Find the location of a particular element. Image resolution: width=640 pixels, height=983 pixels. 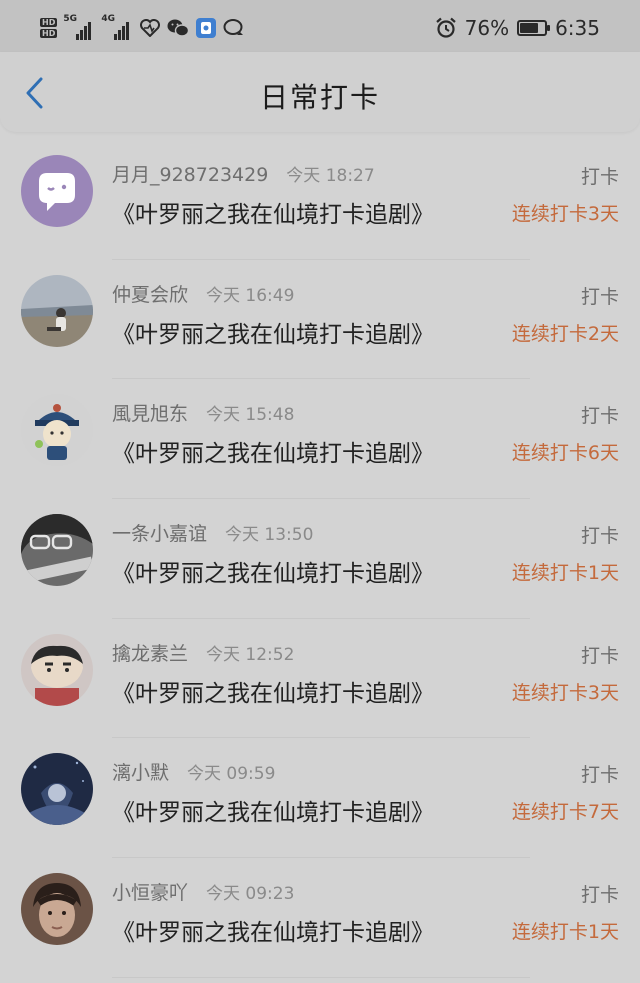

hd-tag-2: HD is located at coordinates (49, 33).